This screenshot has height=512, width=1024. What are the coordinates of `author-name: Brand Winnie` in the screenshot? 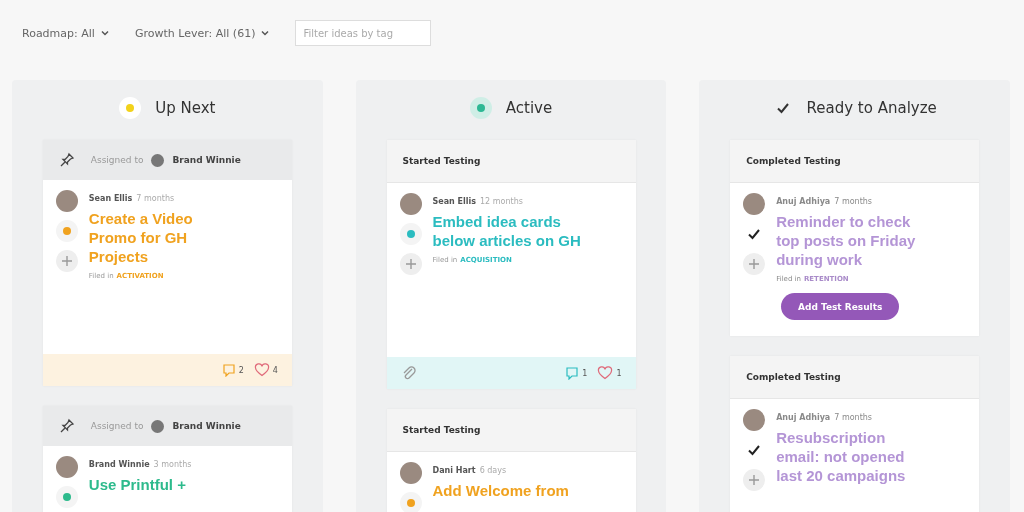 It's located at (119, 464).